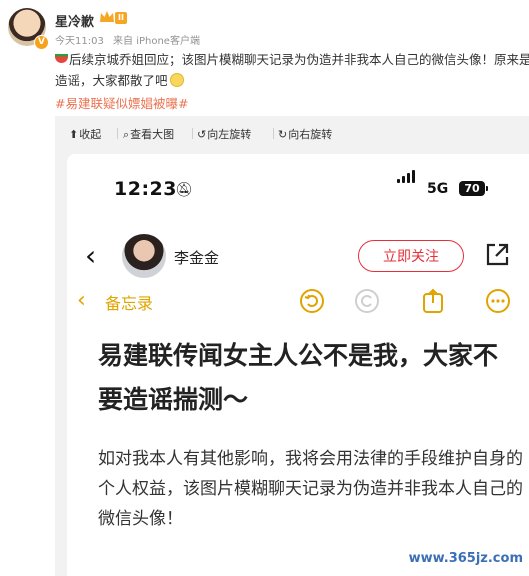  What do you see at coordinates (91, 255) in the screenshot?
I see `back-chevron-icon: ‹` at bounding box center [91, 255].